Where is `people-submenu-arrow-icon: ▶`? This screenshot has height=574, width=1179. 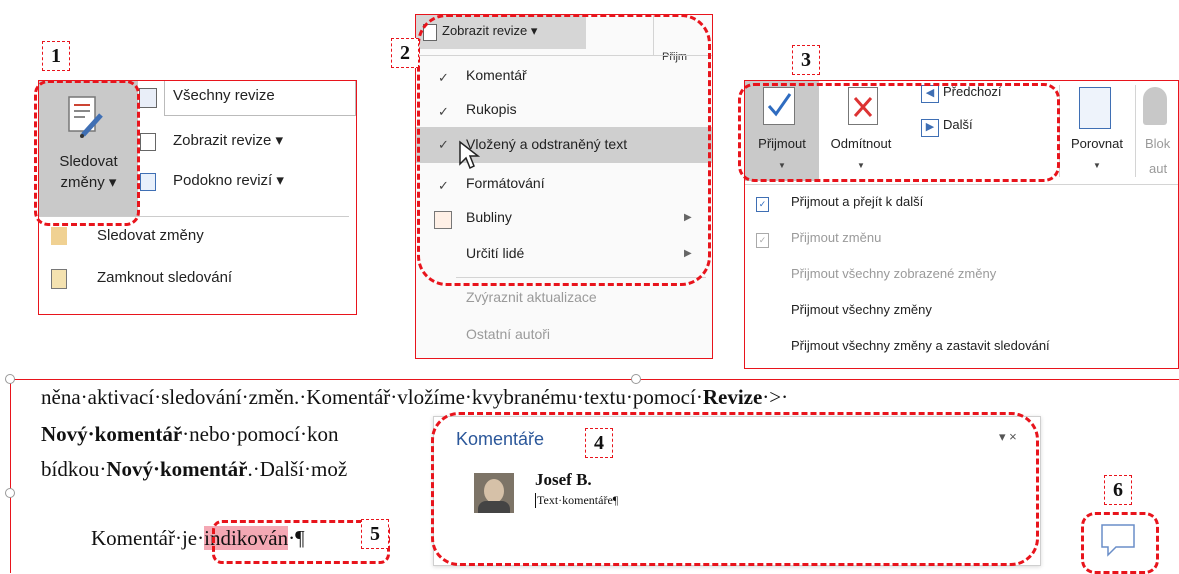
people-submenu-arrow-icon: ▶ is located at coordinates (688, 253).